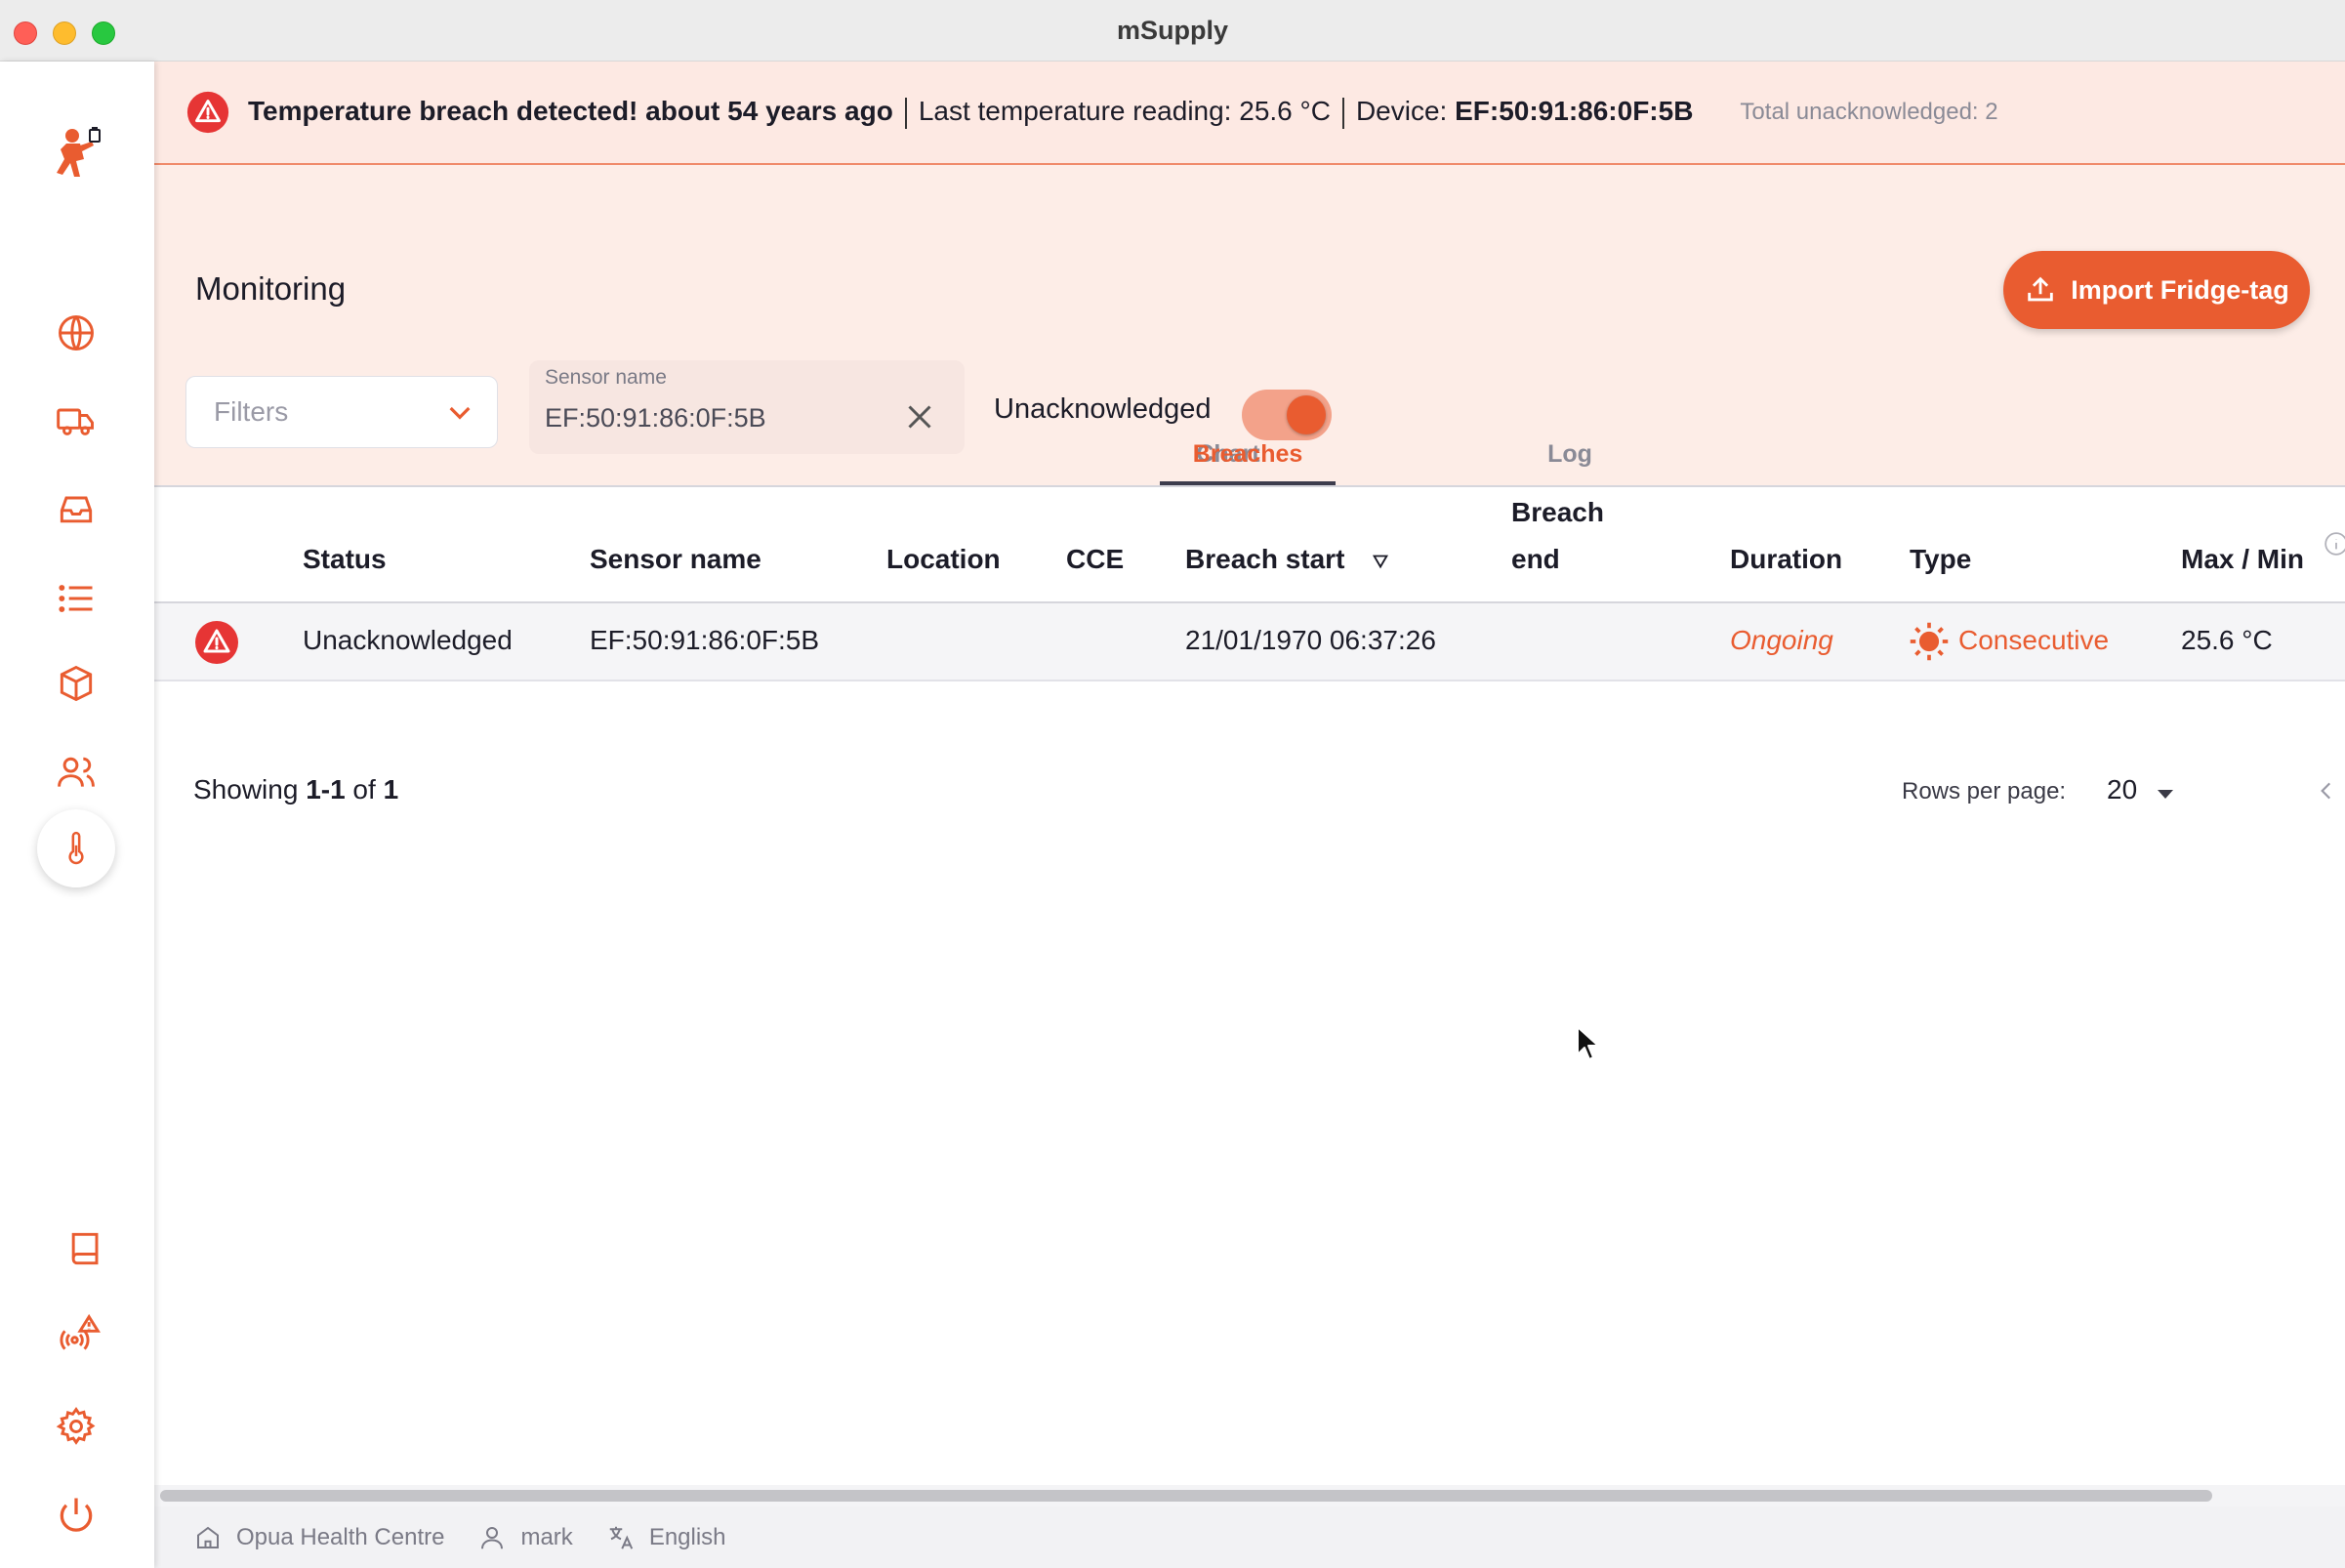 The height and width of the screenshot is (1568, 2345). Describe the element at coordinates (1574, 111) in the screenshot. I see `alert-device-value: EF:50:91:86:0F:5B` at that location.